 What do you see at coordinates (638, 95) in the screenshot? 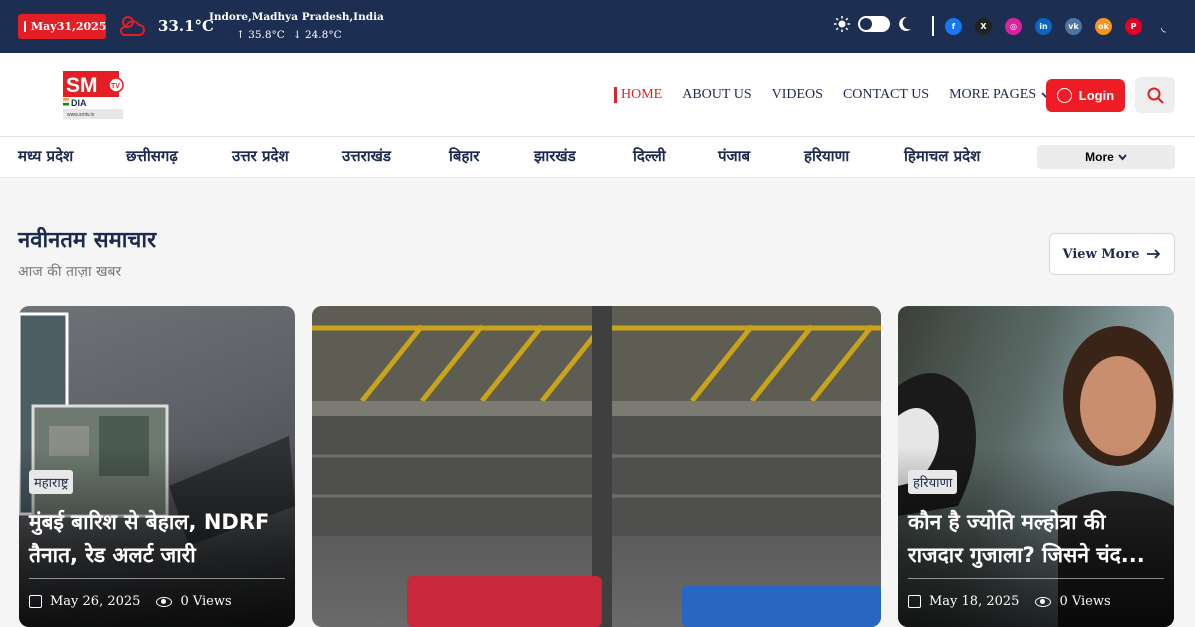
I see `nav-home: HOME` at bounding box center [638, 95].